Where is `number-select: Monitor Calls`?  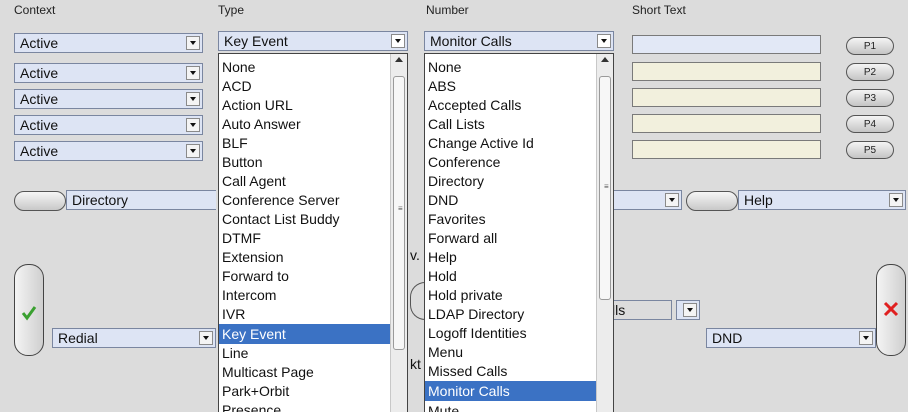
number-select: Monitor Calls is located at coordinates (519, 41).